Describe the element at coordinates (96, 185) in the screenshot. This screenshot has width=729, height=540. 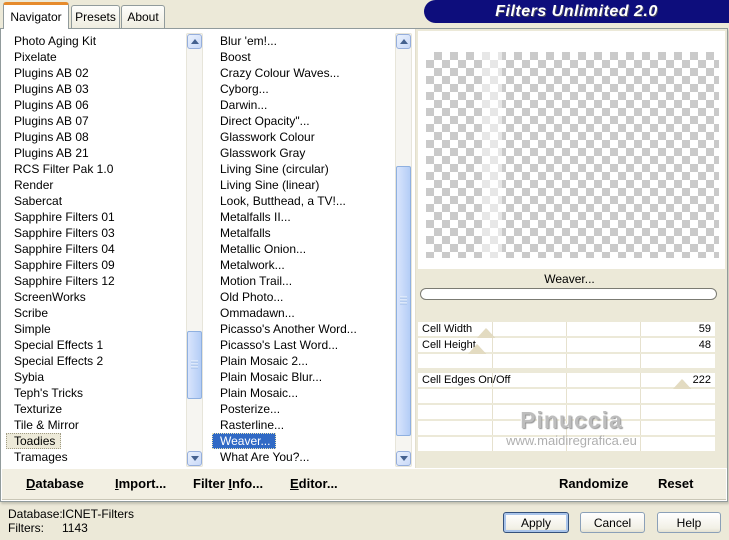
I see `category-list-item: Render` at that location.